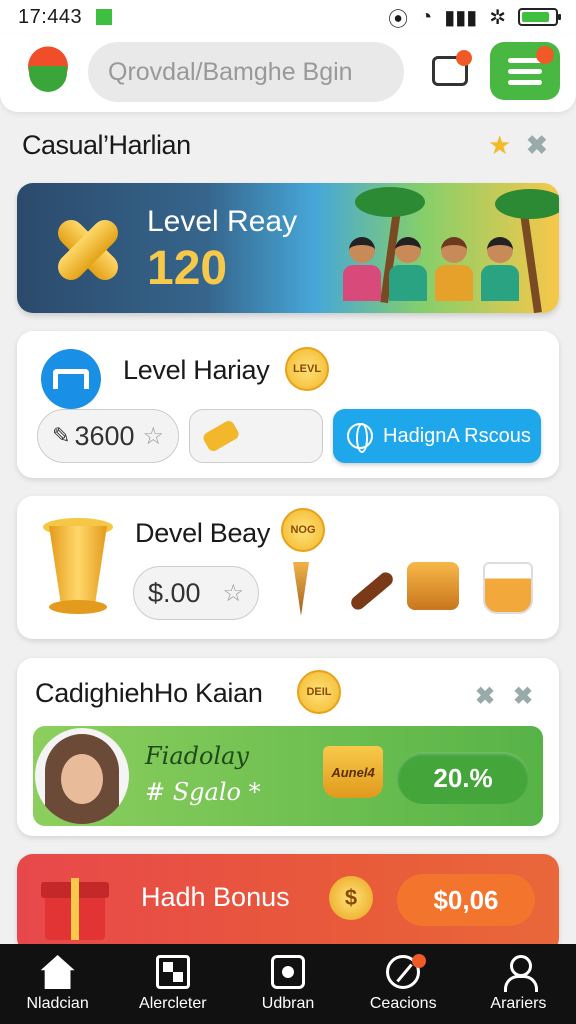 Image resolution: width=576 pixels, height=1024 pixels. Describe the element at coordinates (187, 268) in the screenshot. I see `banner-value: 120` at that location.